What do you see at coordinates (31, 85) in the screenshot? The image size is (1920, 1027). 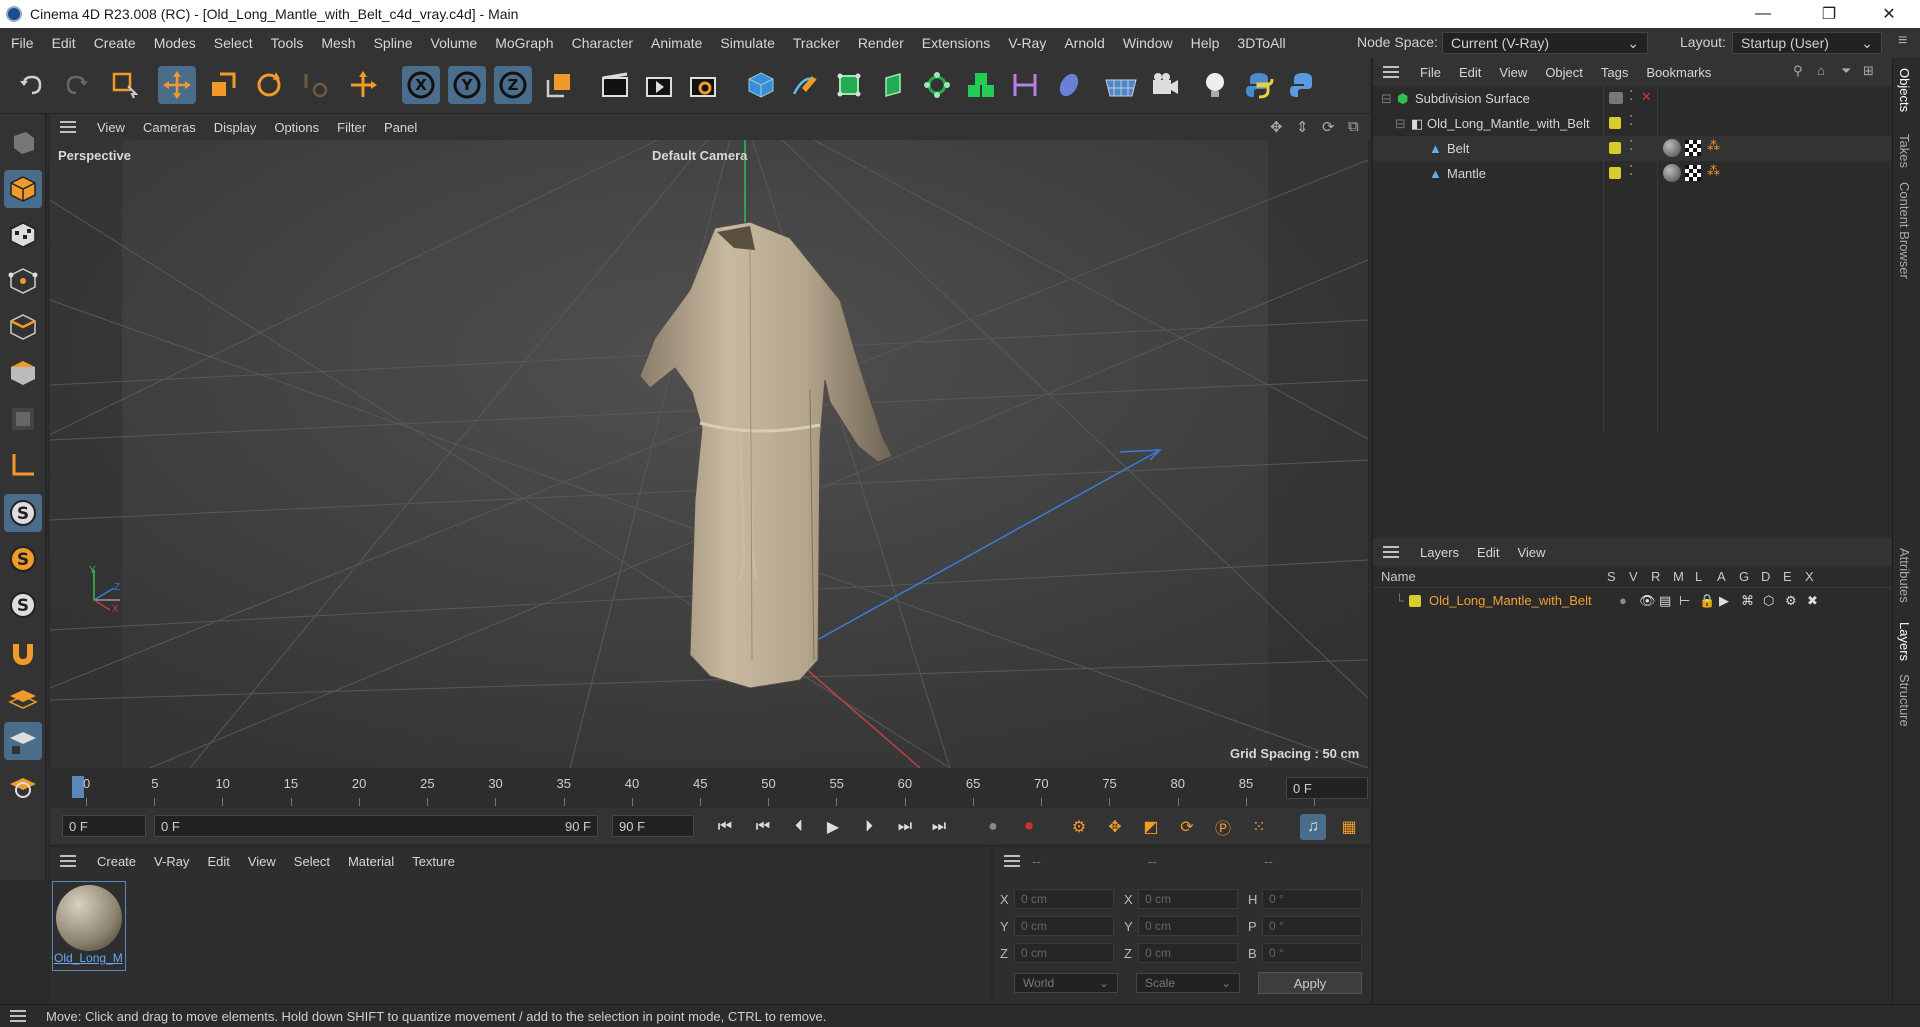 I see `undo-button` at bounding box center [31, 85].